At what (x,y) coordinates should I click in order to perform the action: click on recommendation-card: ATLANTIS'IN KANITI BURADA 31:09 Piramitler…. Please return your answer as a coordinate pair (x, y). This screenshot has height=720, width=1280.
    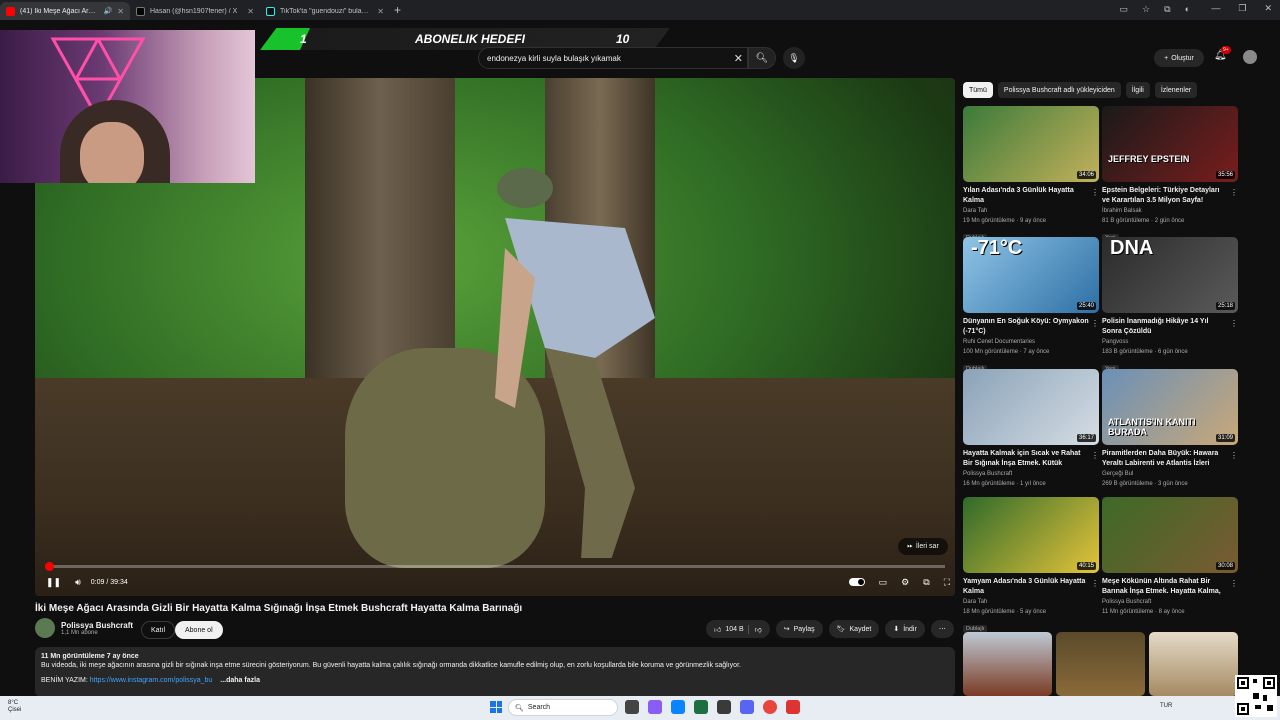
    Looking at the image, I should click on (1170, 438).